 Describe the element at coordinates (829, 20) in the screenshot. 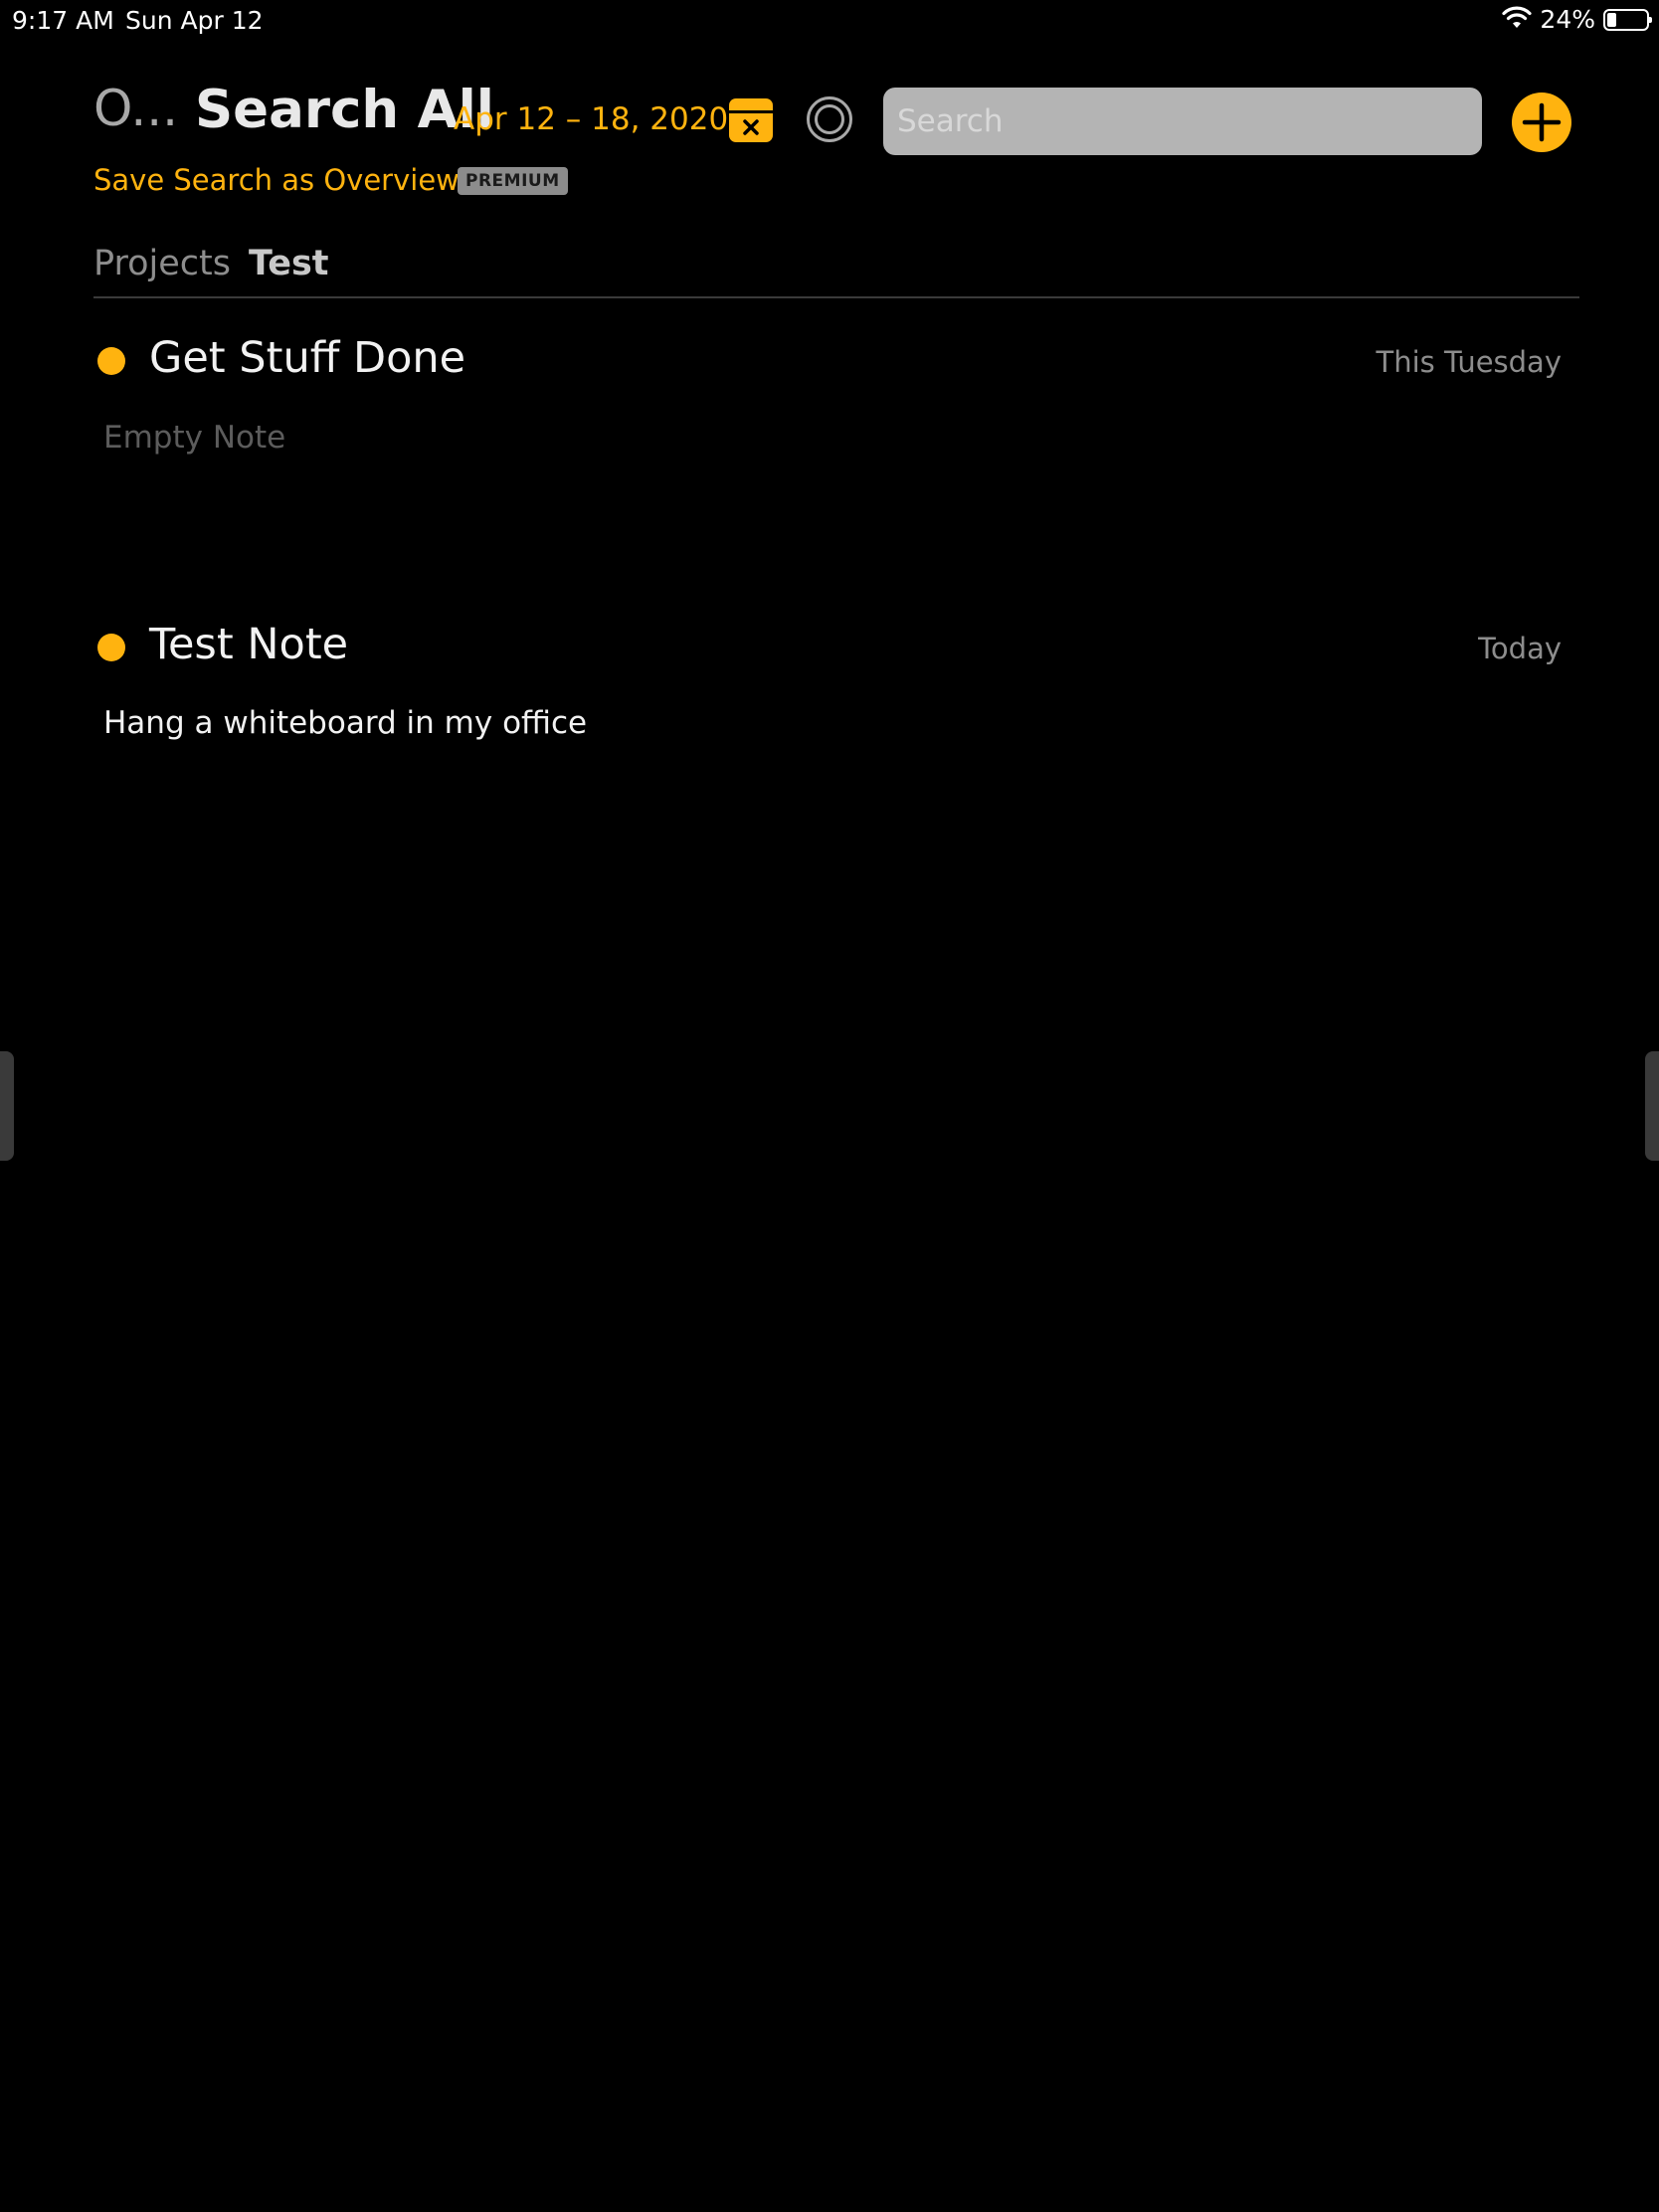

I see `status-bar: 9:17 AM Sun Apr 12 24%` at that location.